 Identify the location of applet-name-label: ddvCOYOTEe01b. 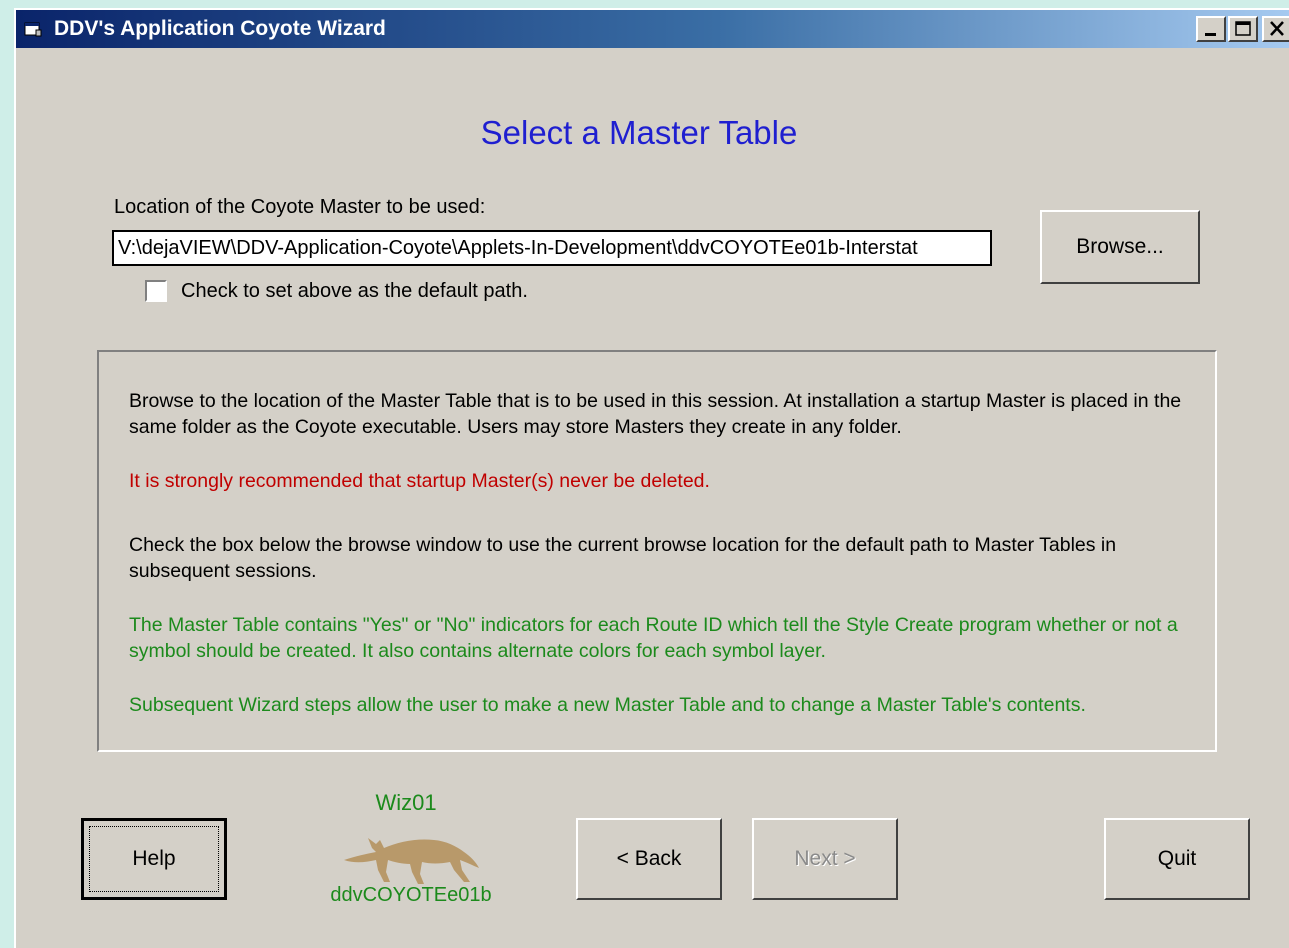
(411, 895).